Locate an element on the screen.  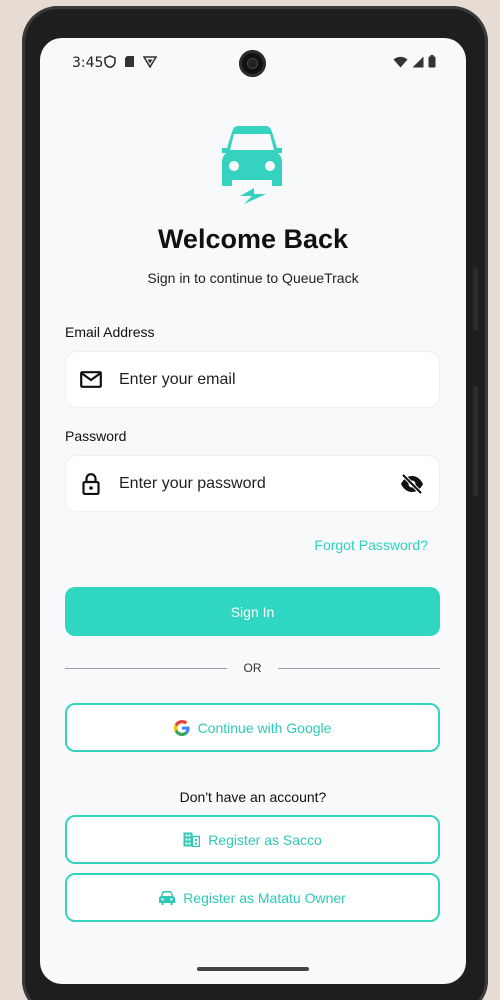
wifi-icon is located at coordinates (400, 61).